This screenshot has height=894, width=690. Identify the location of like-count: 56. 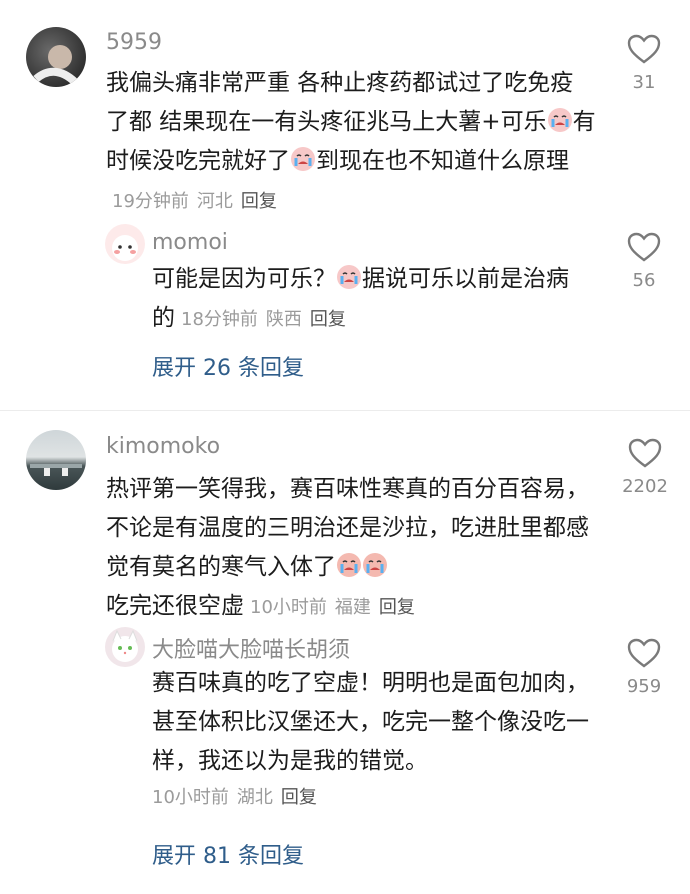
(644, 280).